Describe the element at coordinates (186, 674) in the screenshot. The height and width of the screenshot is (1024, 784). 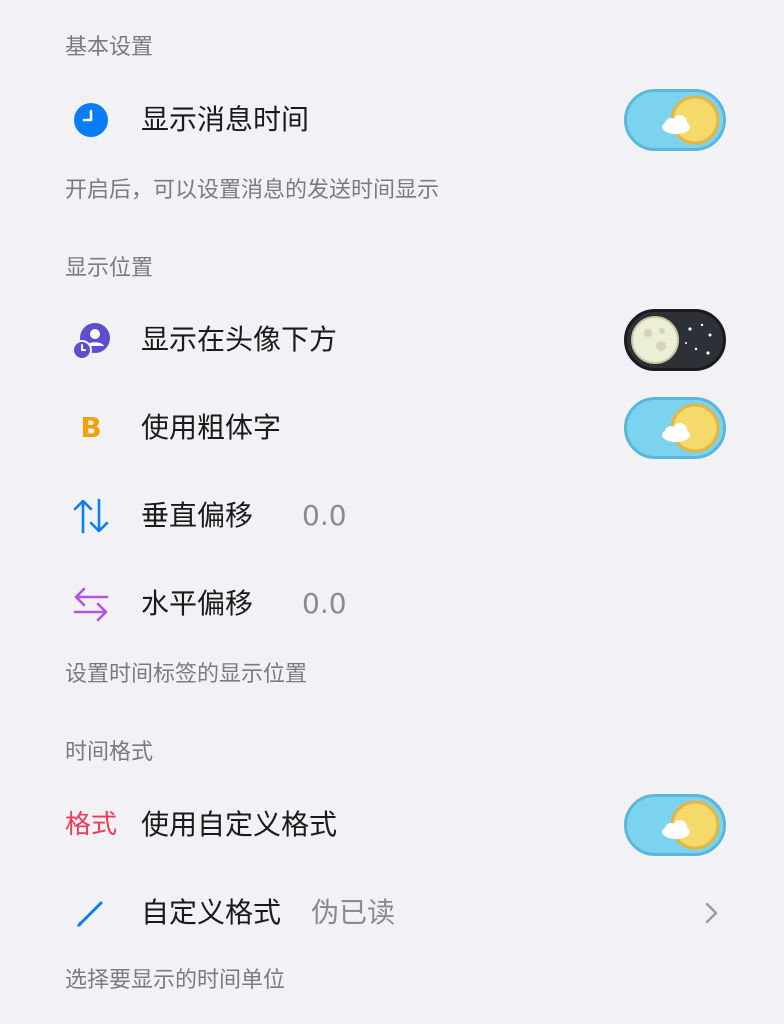
I see `position-description: 设置时间标签的显示位置` at that location.